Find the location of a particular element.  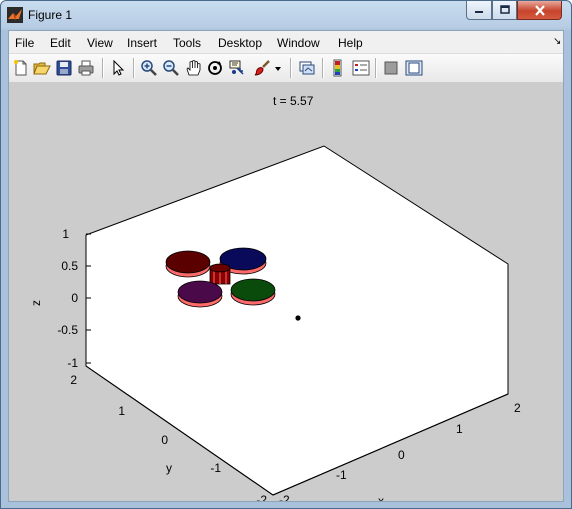

hide-plot-tools-icon is located at coordinates (391, 68).